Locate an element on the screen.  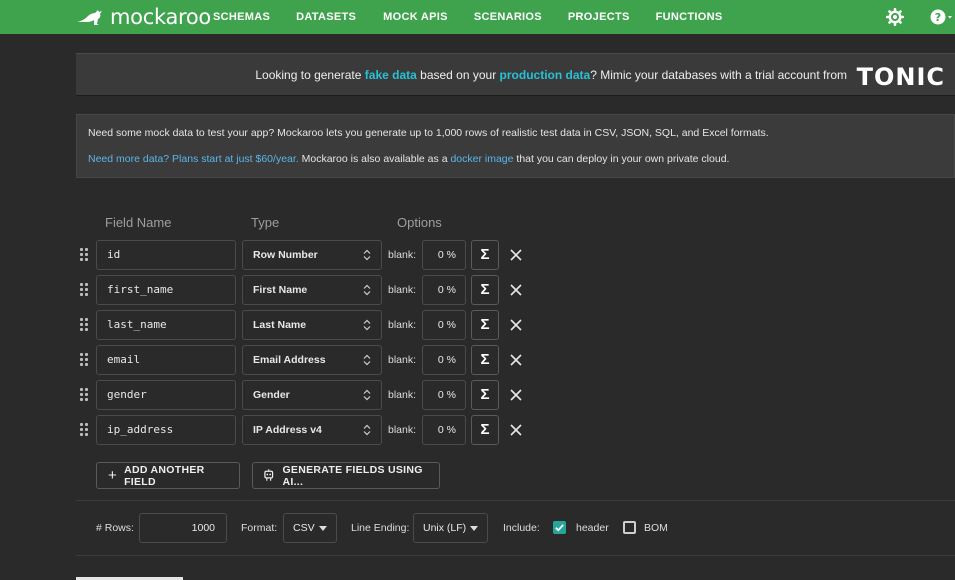
nav-functions: FUNCTIONS is located at coordinates (689, 17).